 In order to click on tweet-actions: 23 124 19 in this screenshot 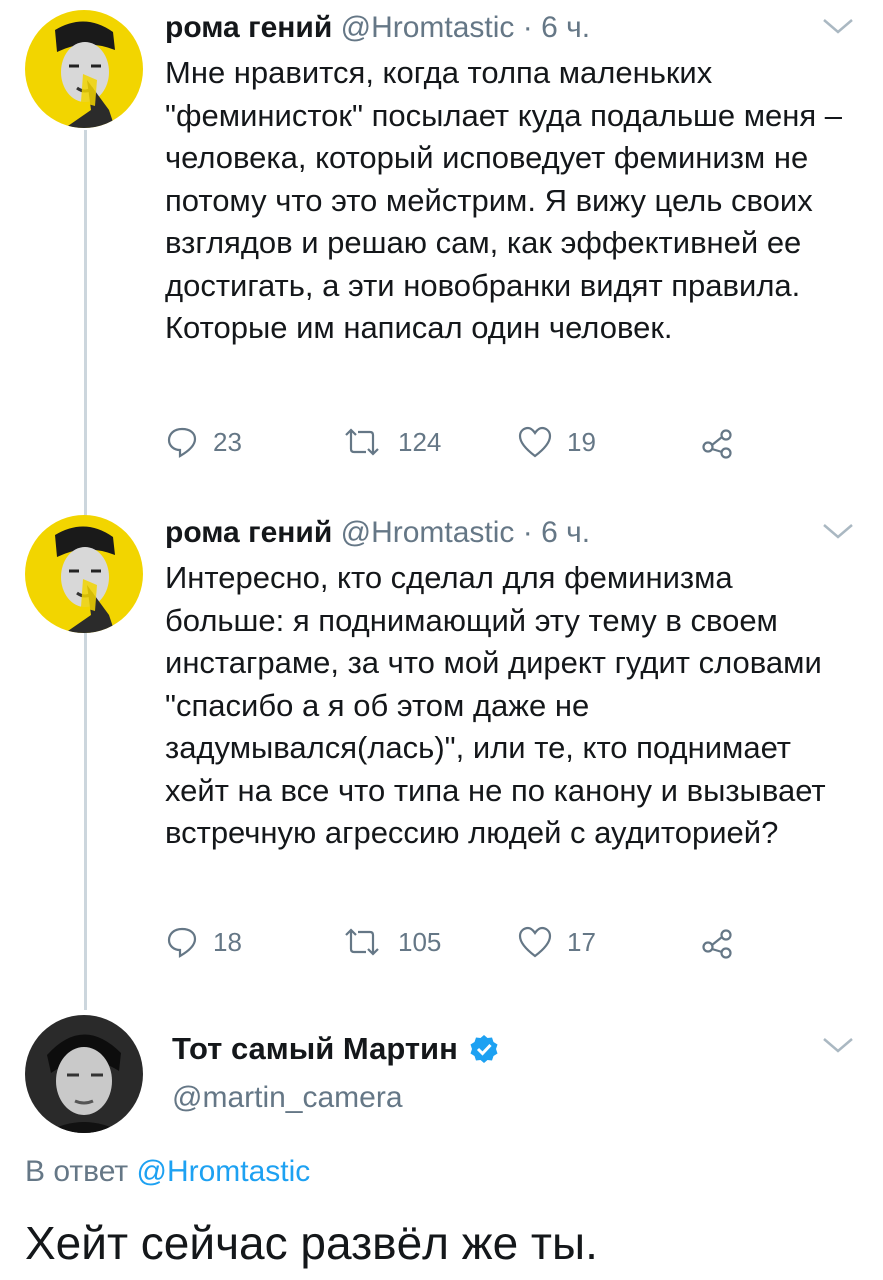, I will do `click(465, 442)`.